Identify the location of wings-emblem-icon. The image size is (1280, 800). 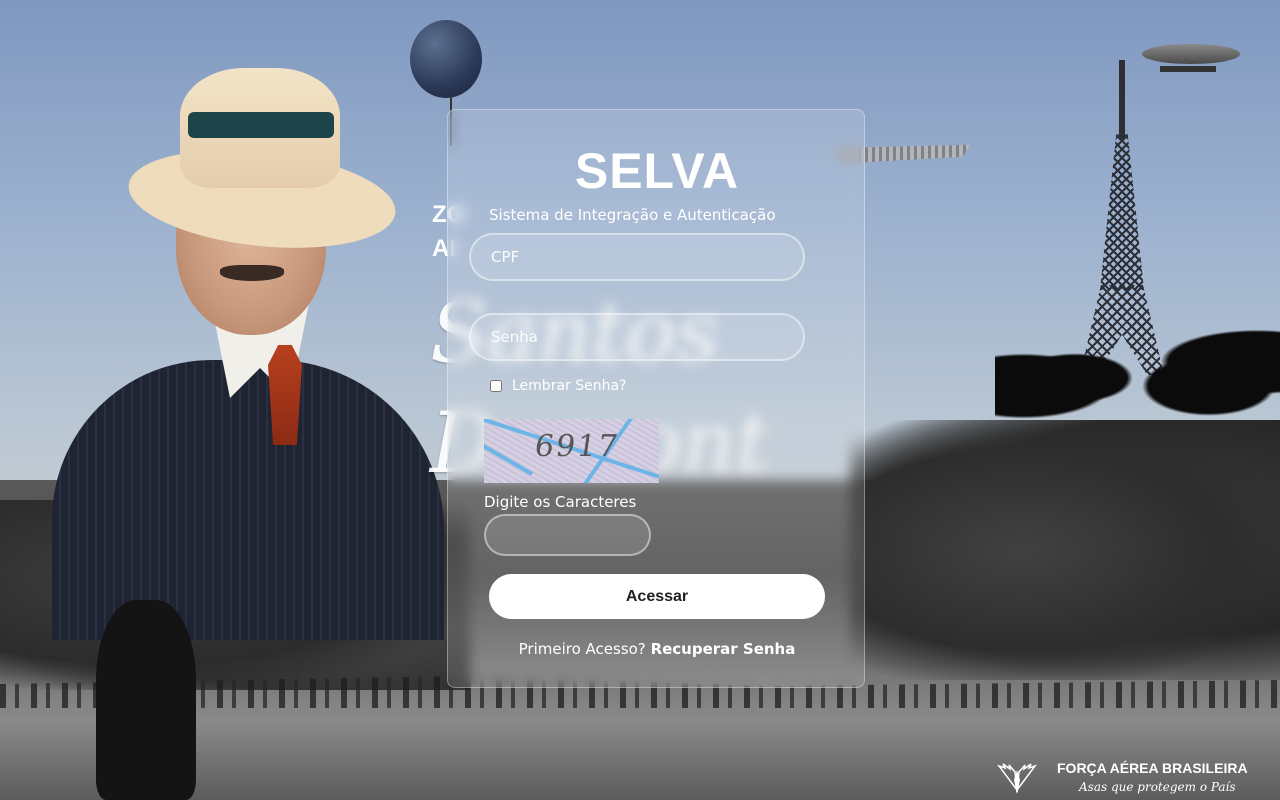
(1017, 778).